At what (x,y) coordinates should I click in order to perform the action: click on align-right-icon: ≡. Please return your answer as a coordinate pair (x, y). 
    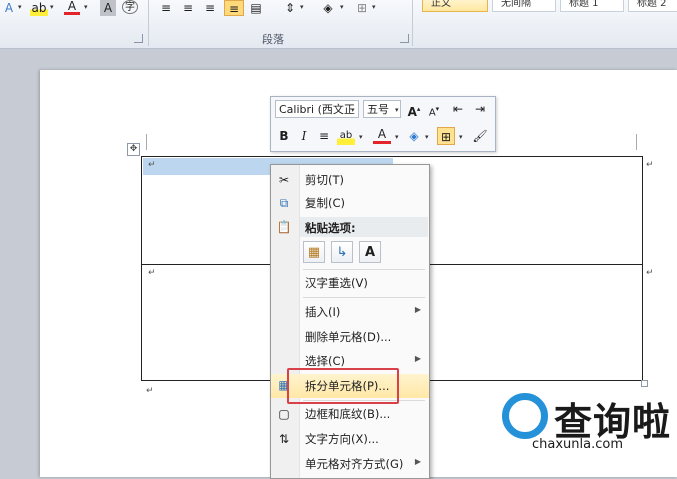
    Looking at the image, I should click on (210, 8).